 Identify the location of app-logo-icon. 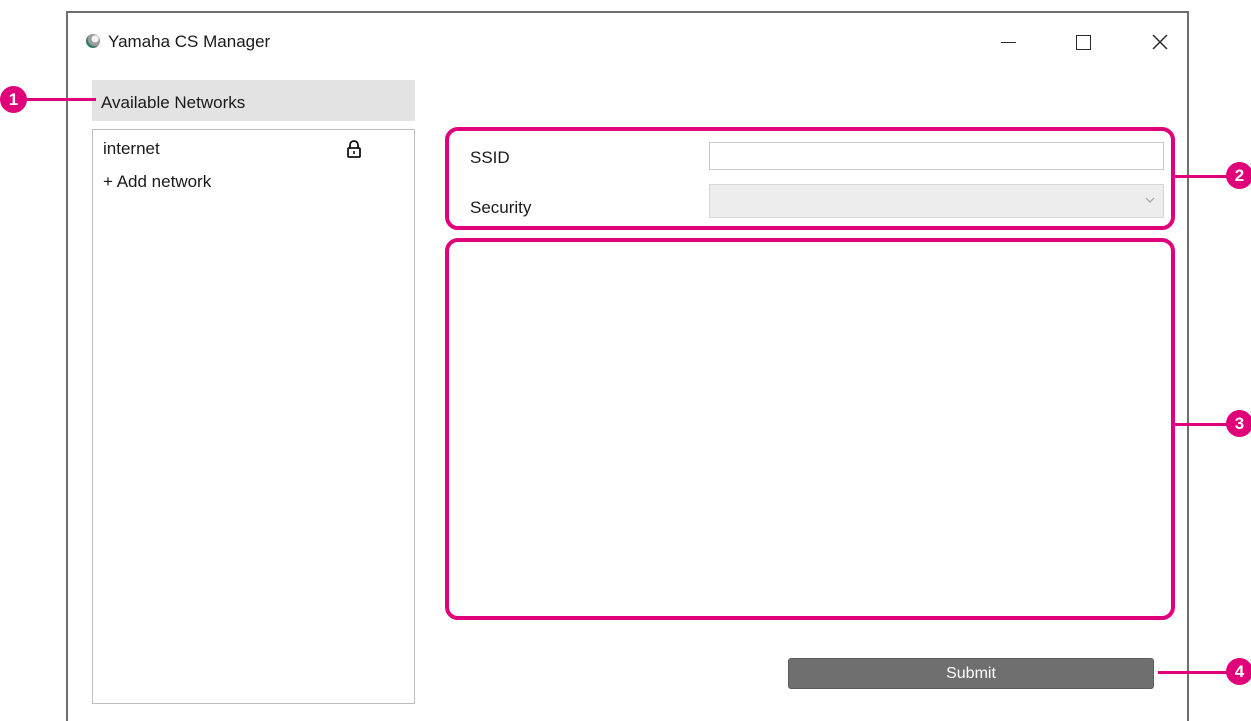
(93, 41).